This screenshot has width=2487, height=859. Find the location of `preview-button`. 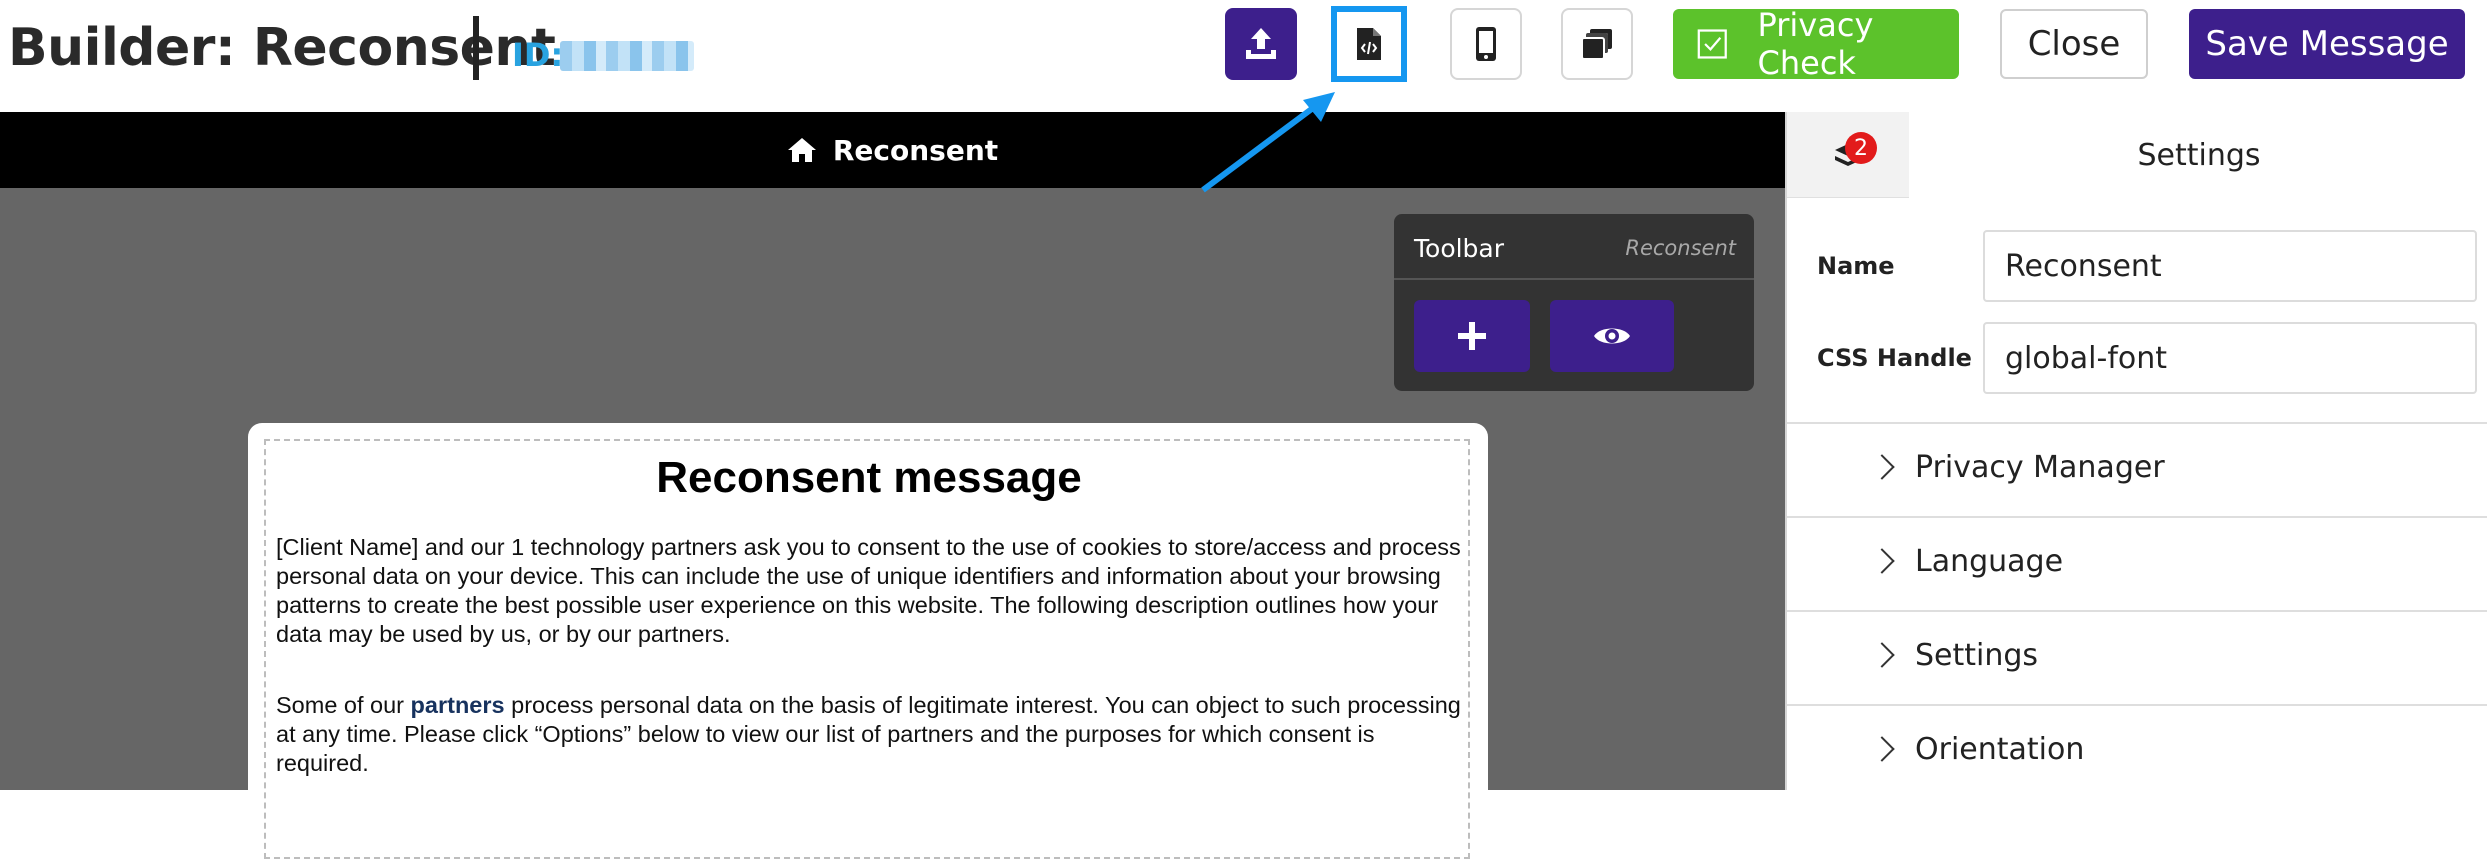

preview-button is located at coordinates (1612, 336).